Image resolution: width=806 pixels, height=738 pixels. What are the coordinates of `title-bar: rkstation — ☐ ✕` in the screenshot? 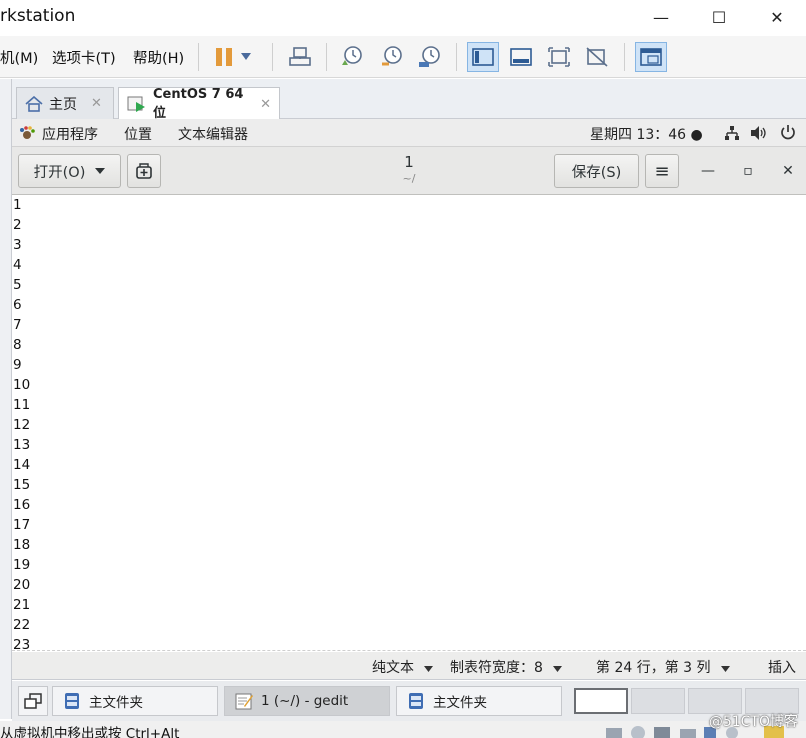 It's located at (403, 17).